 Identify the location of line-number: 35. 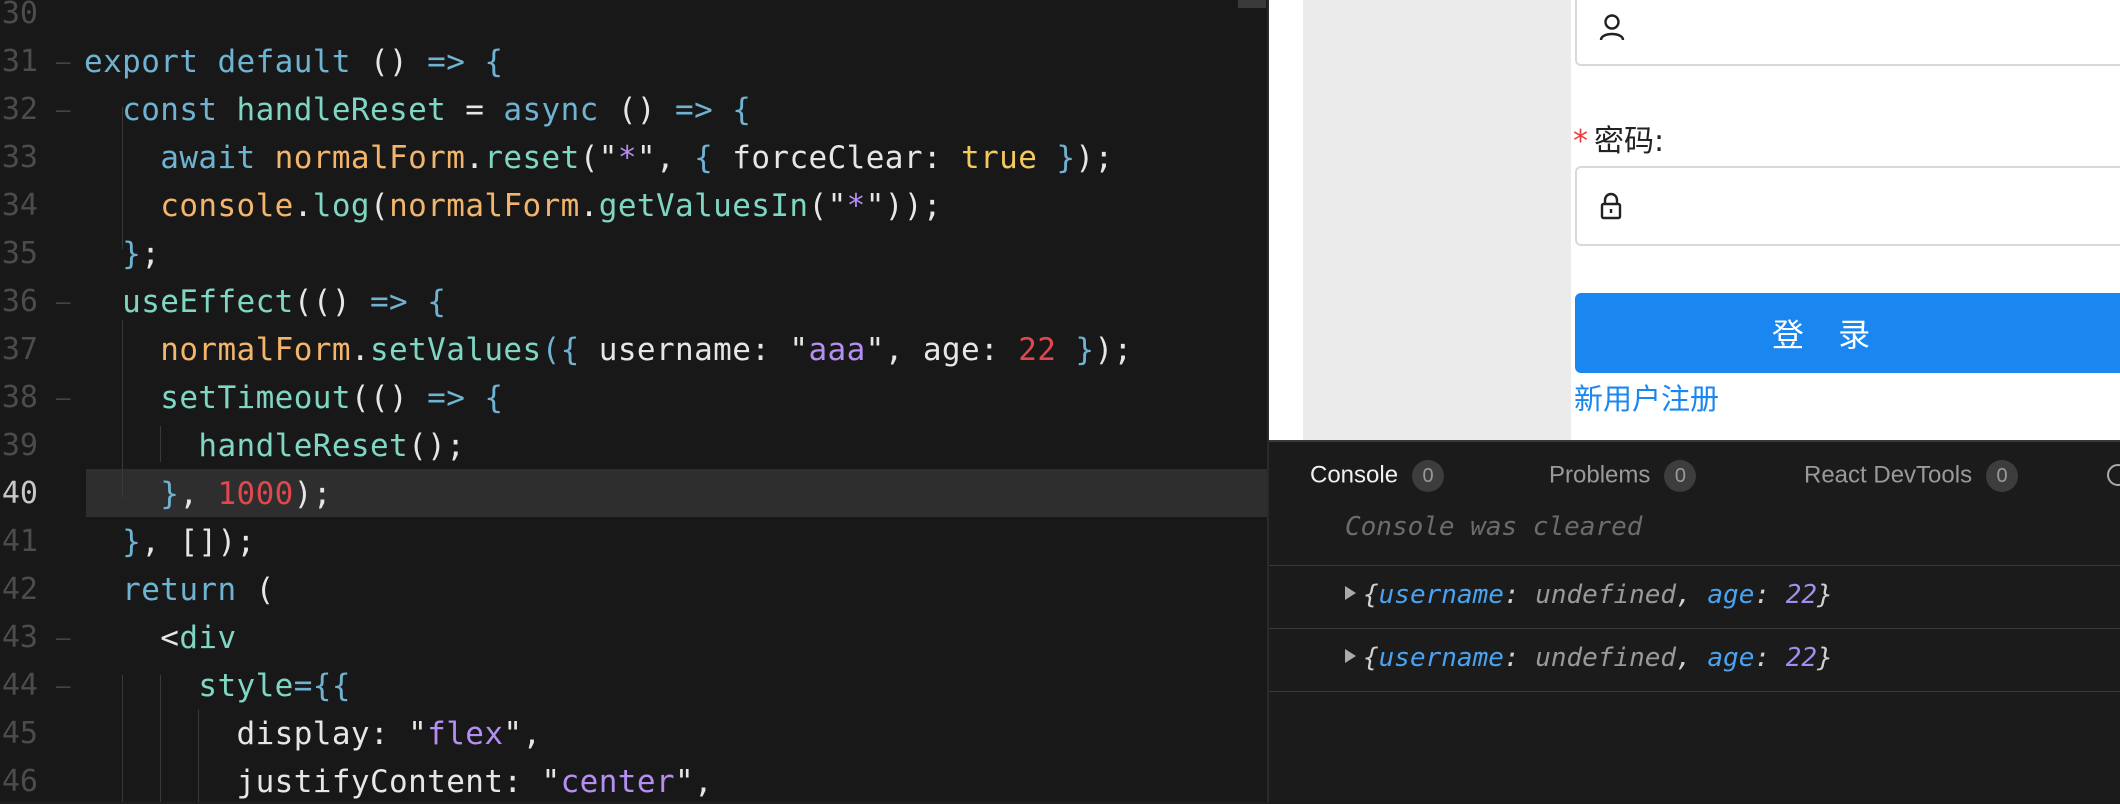
(19, 253).